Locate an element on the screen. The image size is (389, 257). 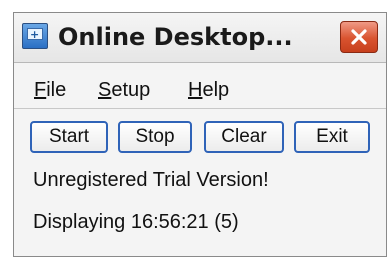
menu-help-rest: elp is located at coordinates (216, 90).